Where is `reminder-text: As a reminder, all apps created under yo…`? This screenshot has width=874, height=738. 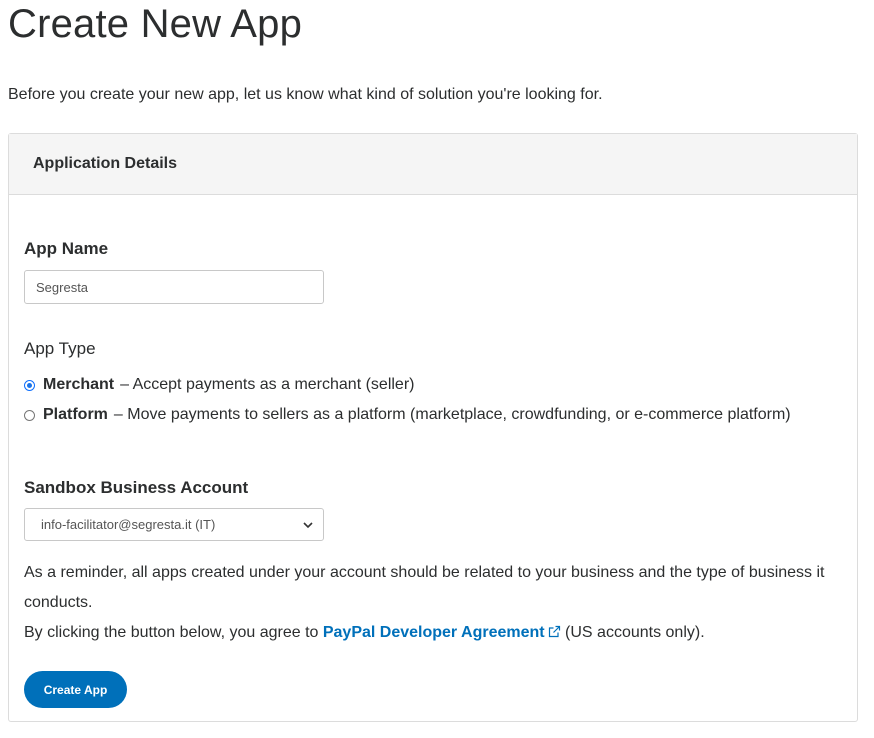
reminder-text: As a reminder, all apps created under yo… is located at coordinates (424, 587).